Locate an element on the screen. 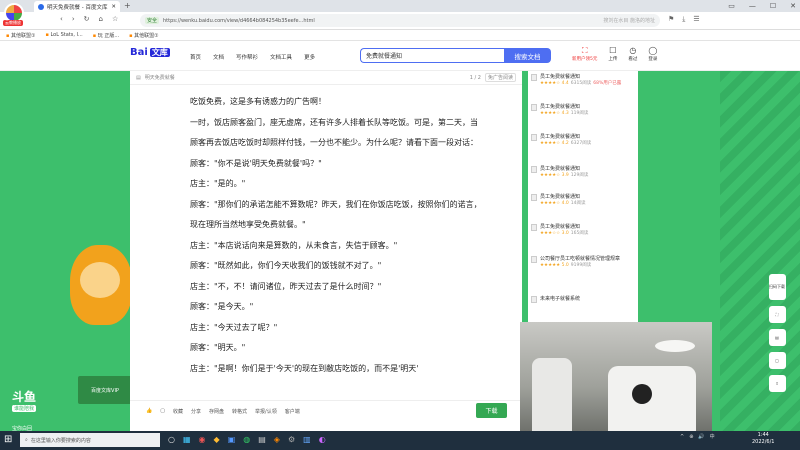 The width and height of the screenshot is (800, 450). list-item: 员工免费就餐通知 ★★★★☆ 4.2 6327阅读 is located at coordinates (583, 145).